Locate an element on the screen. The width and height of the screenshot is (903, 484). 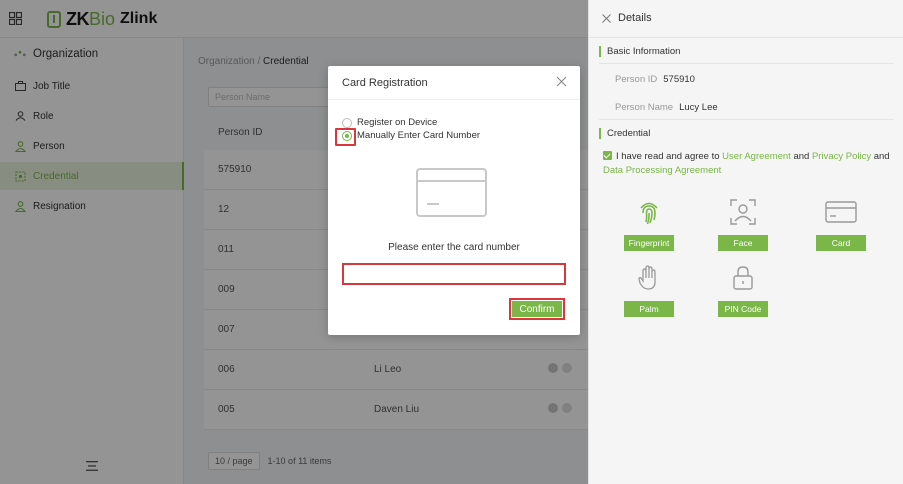
credential-card: Card is located at coordinates (841, 232).